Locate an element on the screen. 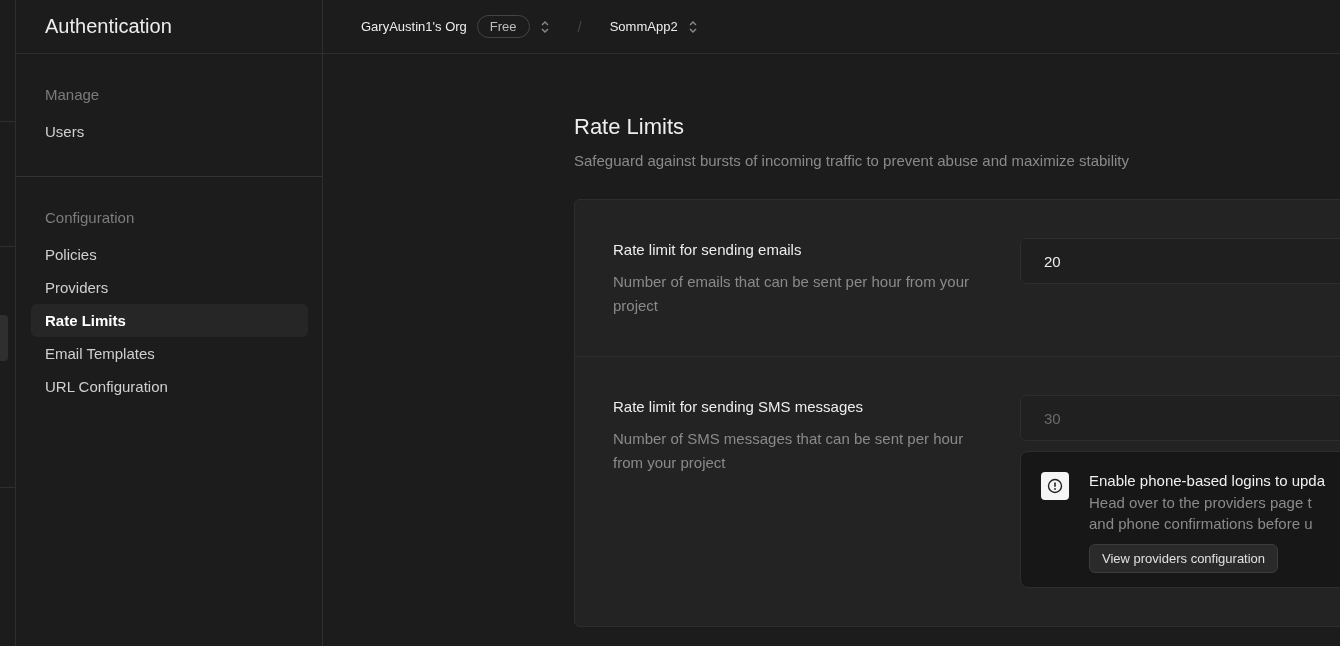 Image resolution: width=1340 pixels, height=646 pixels. section-heading: Manage is located at coordinates (72, 94).